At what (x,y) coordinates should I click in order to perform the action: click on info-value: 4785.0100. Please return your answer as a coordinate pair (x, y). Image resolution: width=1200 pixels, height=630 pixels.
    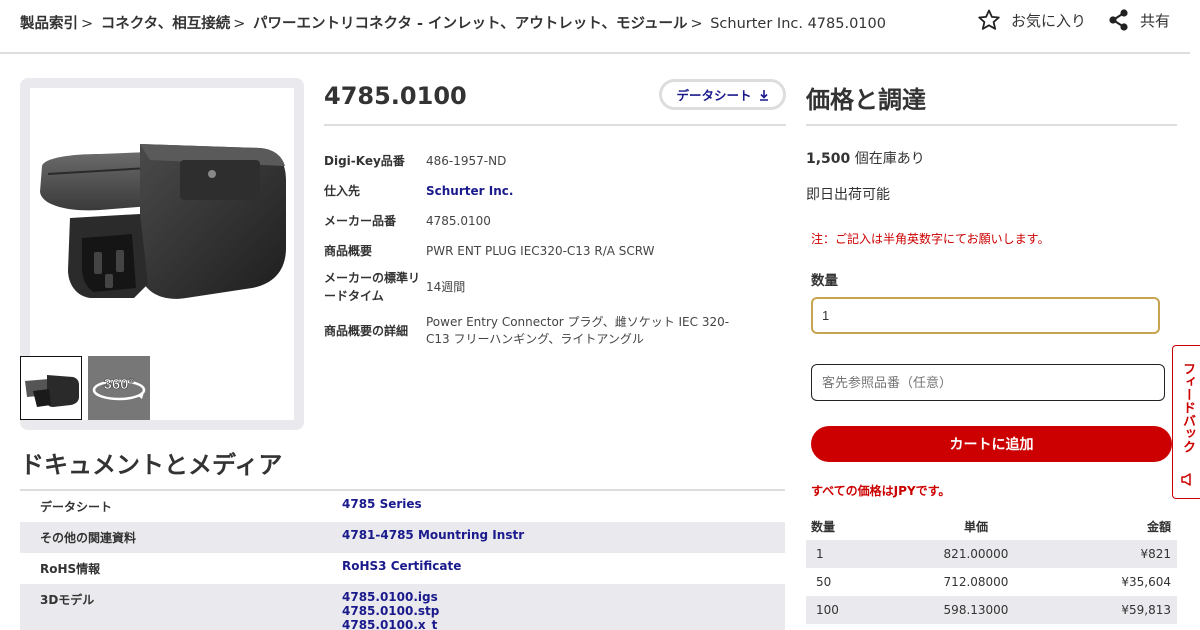
    Looking at the image, I should click on (458, 220).